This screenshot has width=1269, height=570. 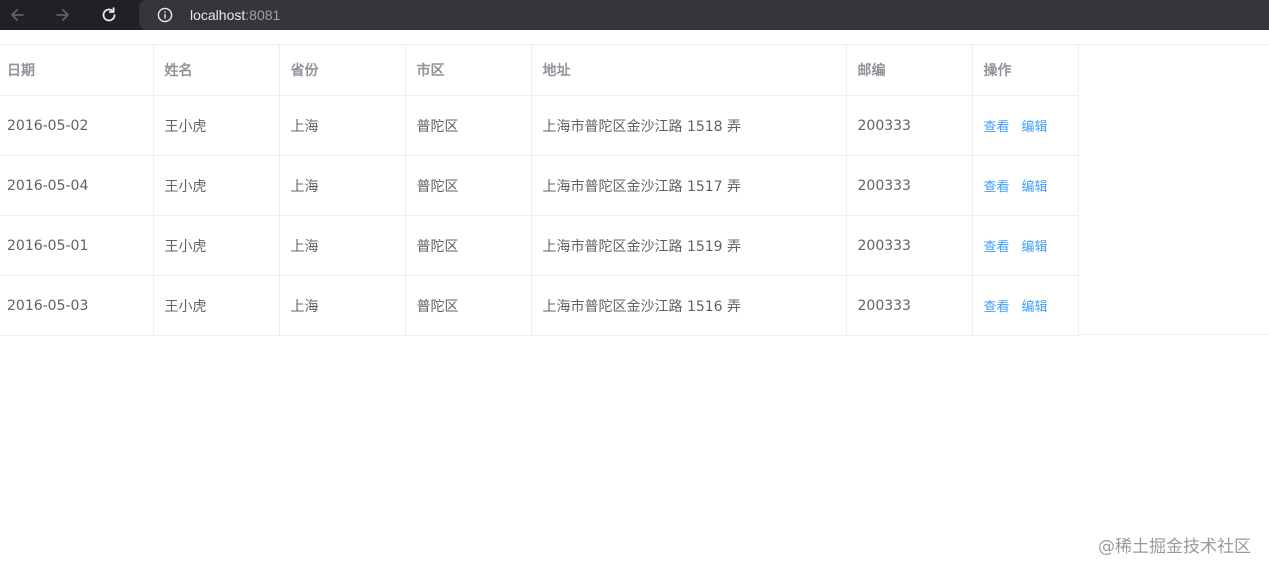 I want to click on header-zip: 邮编, so click(x=909, y=70).